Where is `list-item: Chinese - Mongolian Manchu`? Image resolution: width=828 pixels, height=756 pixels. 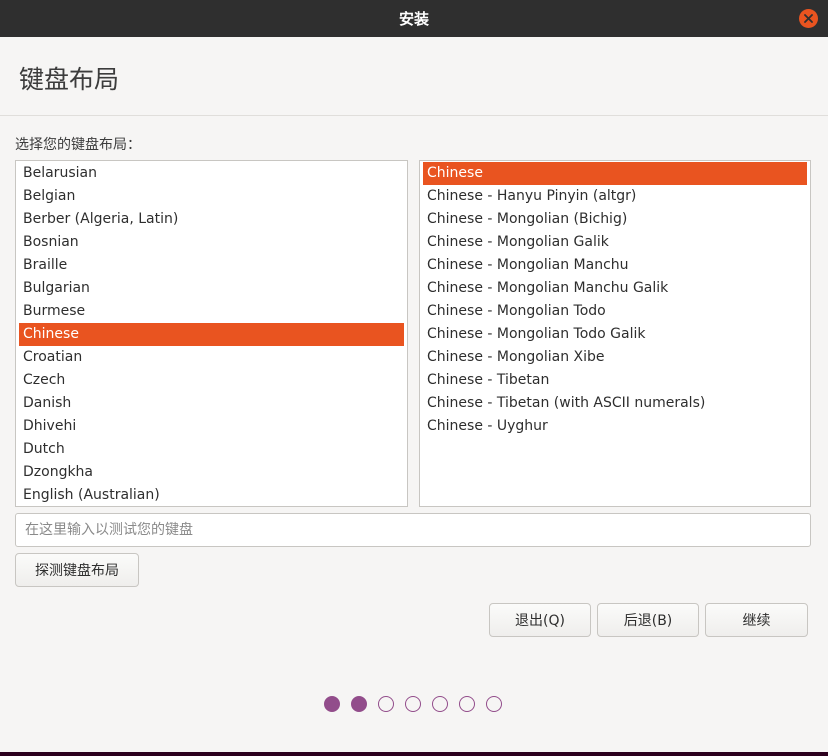
list-item: Chinese - Mongolian Manchu is located at coordinates (615, 265).